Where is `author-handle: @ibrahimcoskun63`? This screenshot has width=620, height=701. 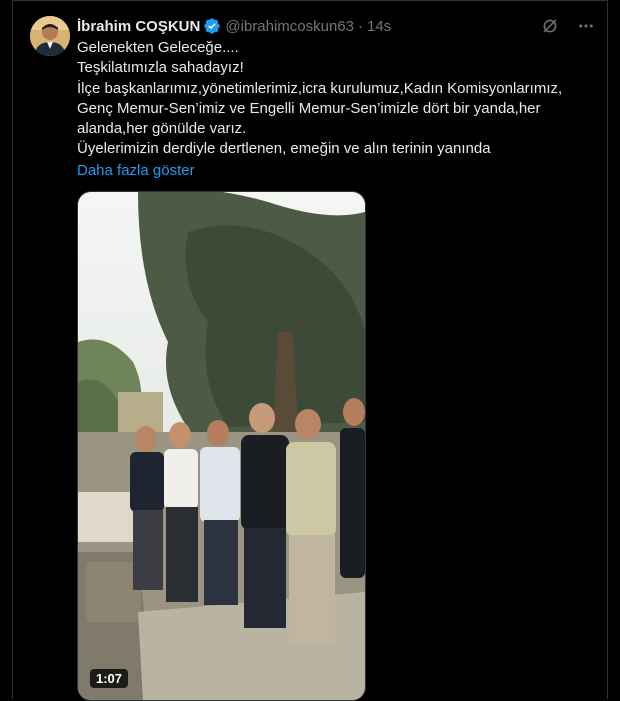
author-handle: @ibrahimcoskun63 is located at coordinates (289, 26).